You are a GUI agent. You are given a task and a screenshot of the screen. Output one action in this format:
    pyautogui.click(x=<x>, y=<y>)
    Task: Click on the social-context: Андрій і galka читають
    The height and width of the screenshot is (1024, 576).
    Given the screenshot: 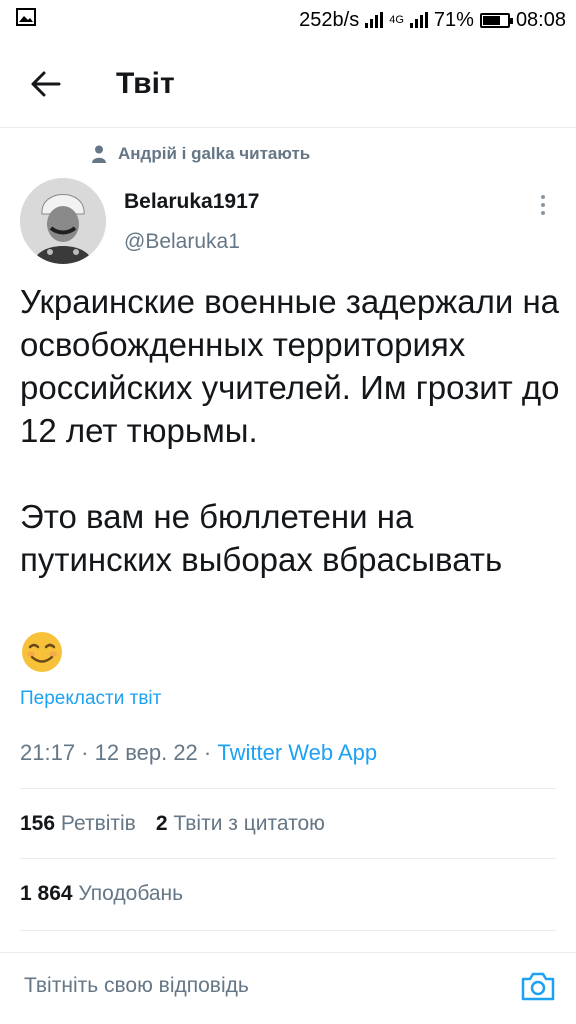 What is the action you would take?
    pyautogui.click(x=201, y=154)
    